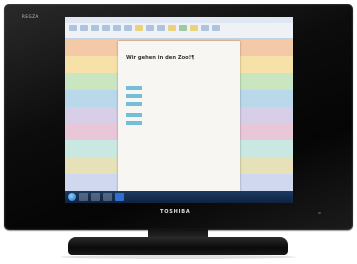 This screenshot has height=264, width=357. I want to click on stand-shadow, so click(178, 257).